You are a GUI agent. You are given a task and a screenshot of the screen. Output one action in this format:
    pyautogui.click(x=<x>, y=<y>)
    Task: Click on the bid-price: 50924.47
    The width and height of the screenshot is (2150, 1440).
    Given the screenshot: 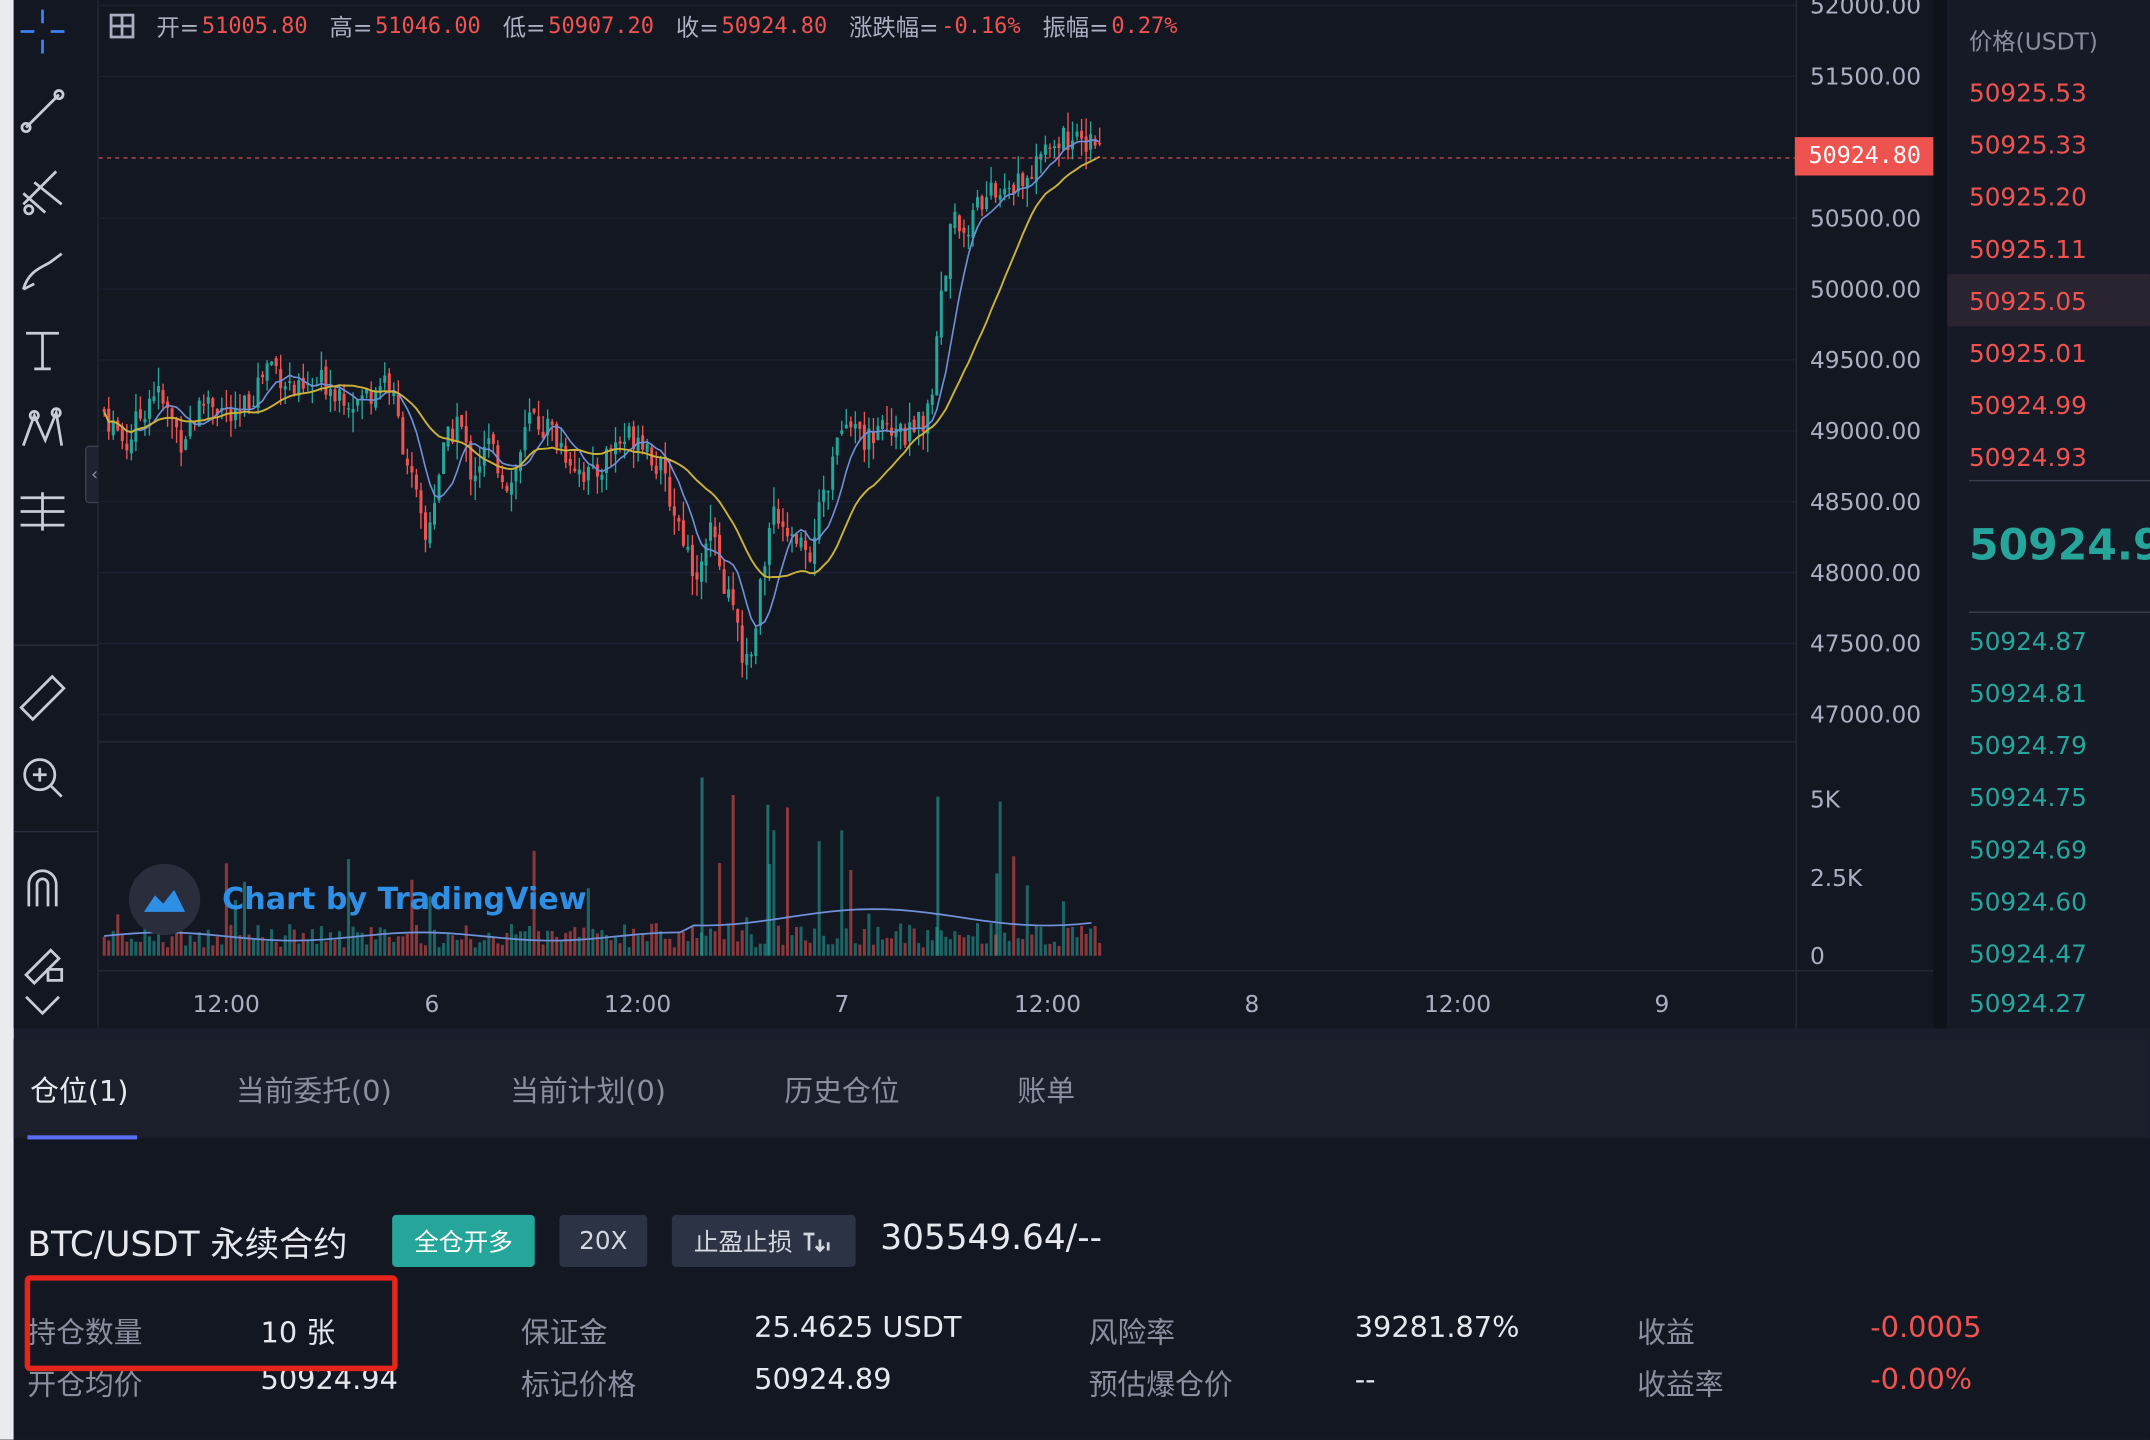 What is the action you would take?
    pyautogui.click(x=2028, y=955)
    